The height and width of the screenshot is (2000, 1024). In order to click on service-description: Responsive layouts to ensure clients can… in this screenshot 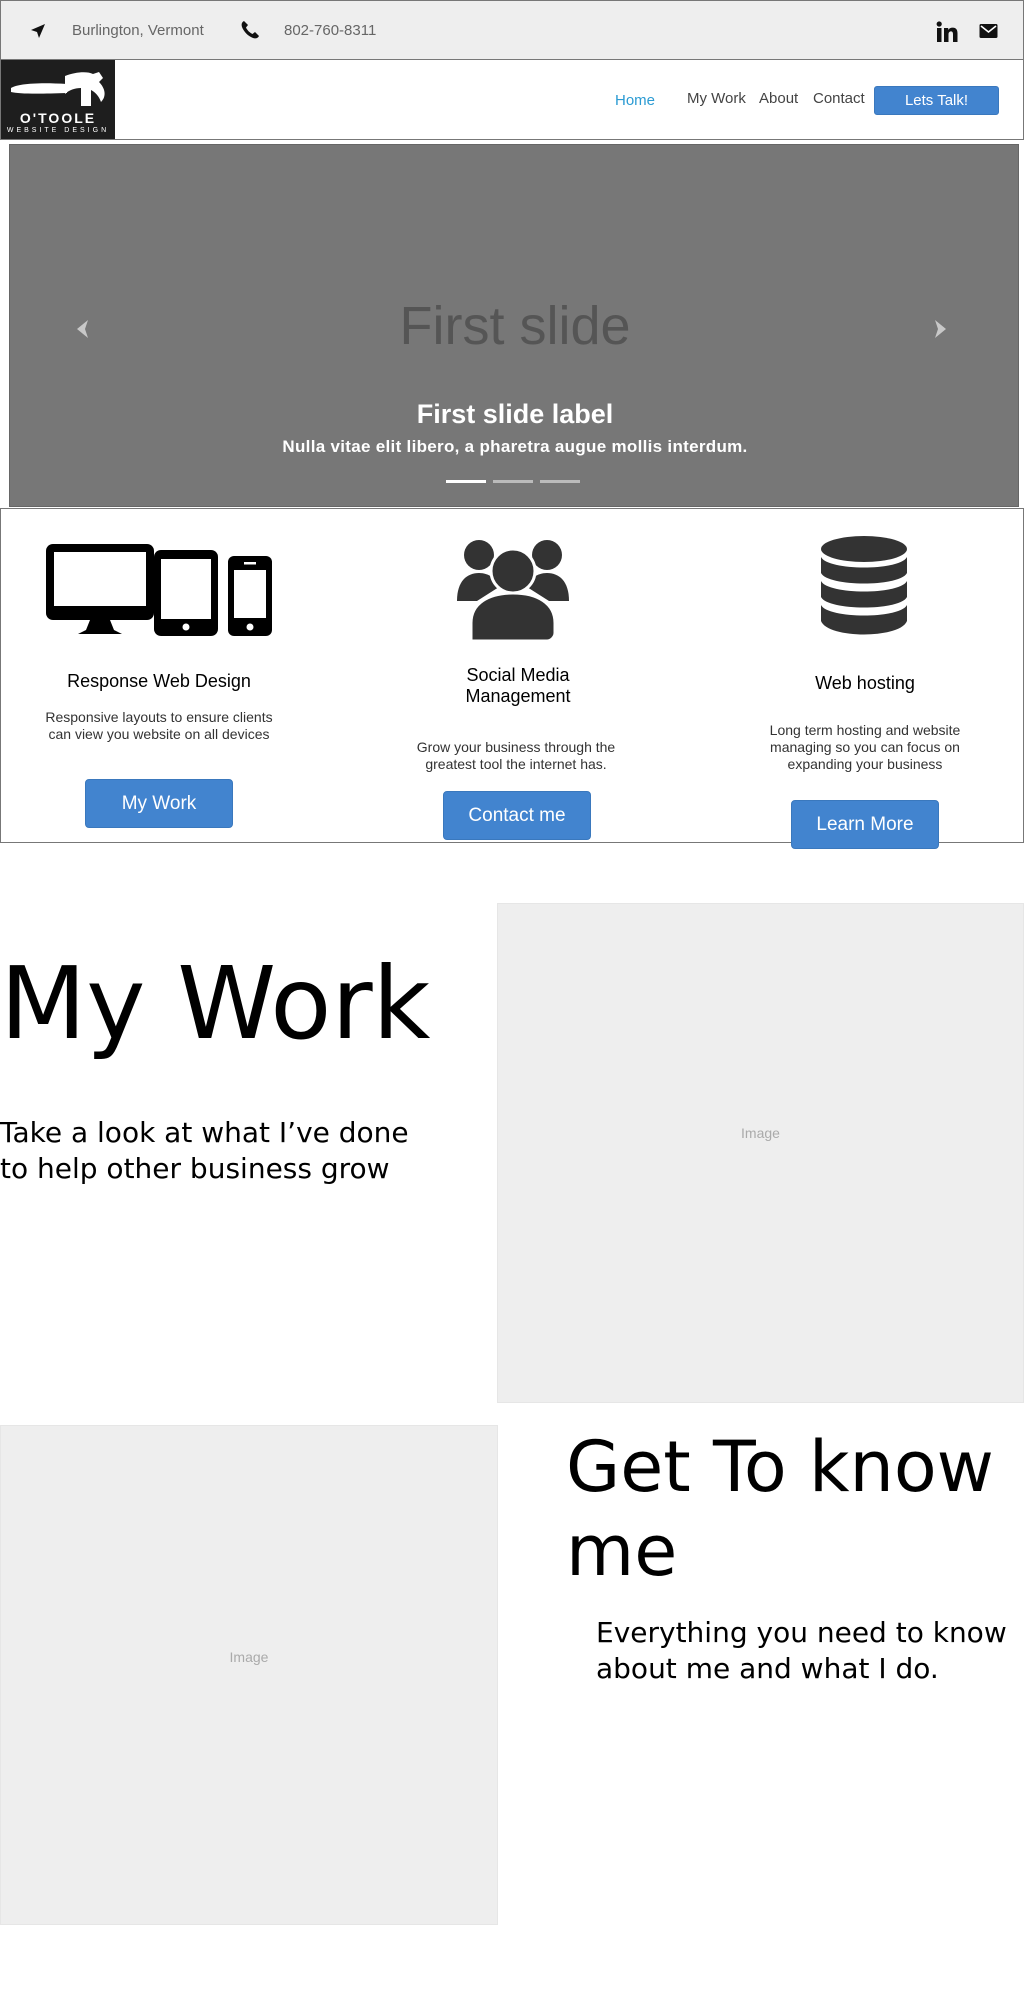, I will do `click(159, 725)`.